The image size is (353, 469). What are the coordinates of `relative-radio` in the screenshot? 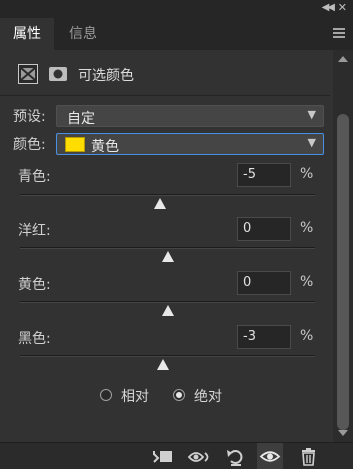 It's located at (106, 395).